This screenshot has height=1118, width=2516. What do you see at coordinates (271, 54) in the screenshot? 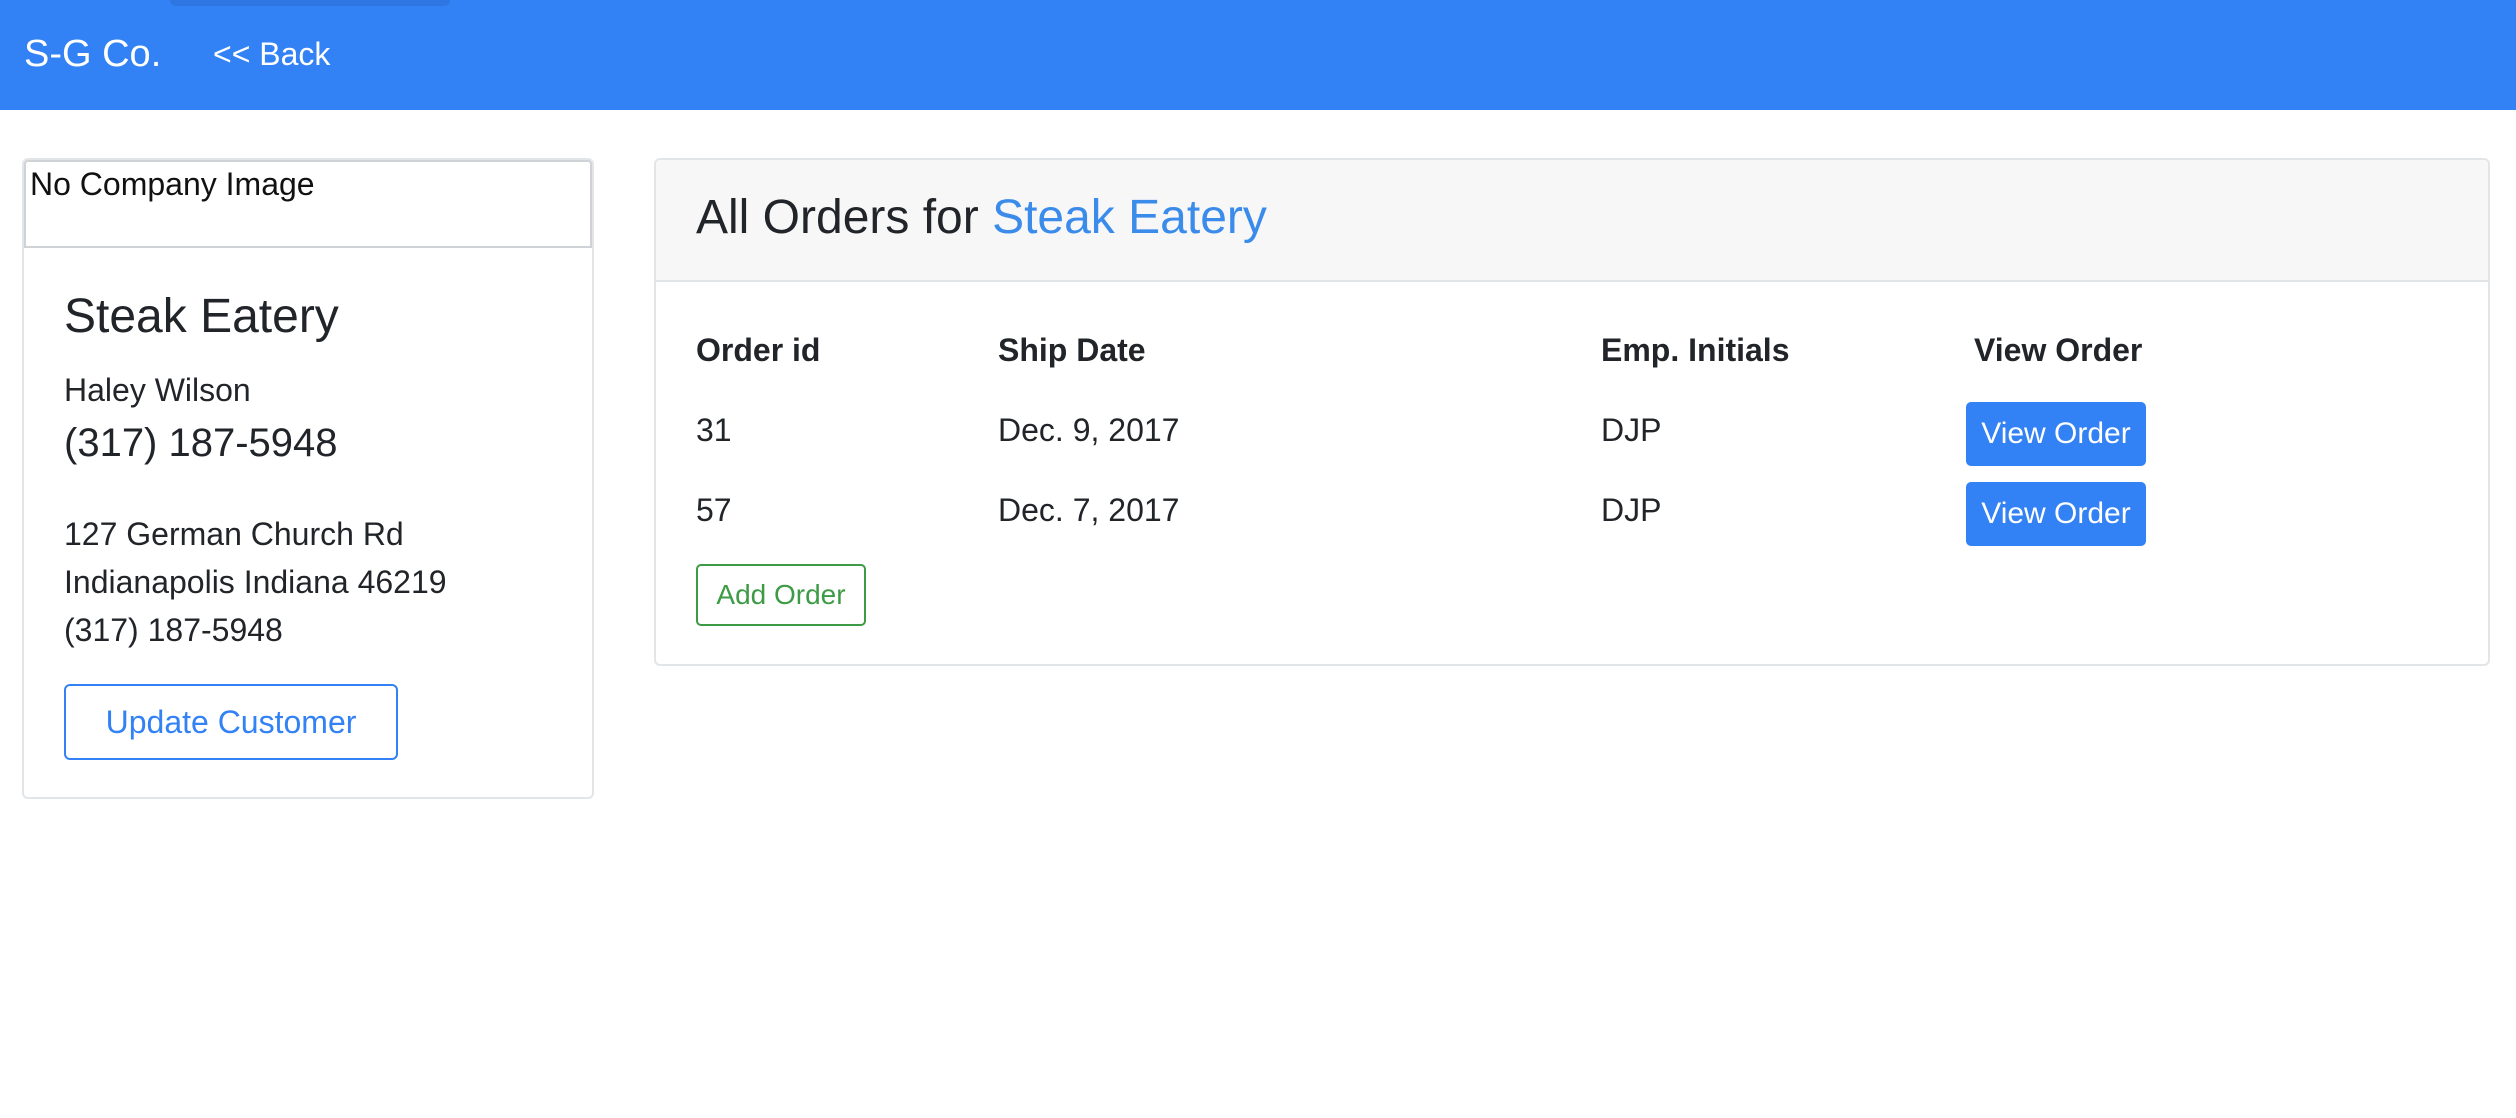
I see `back-link: << Back` at bounding box center [271, 54].